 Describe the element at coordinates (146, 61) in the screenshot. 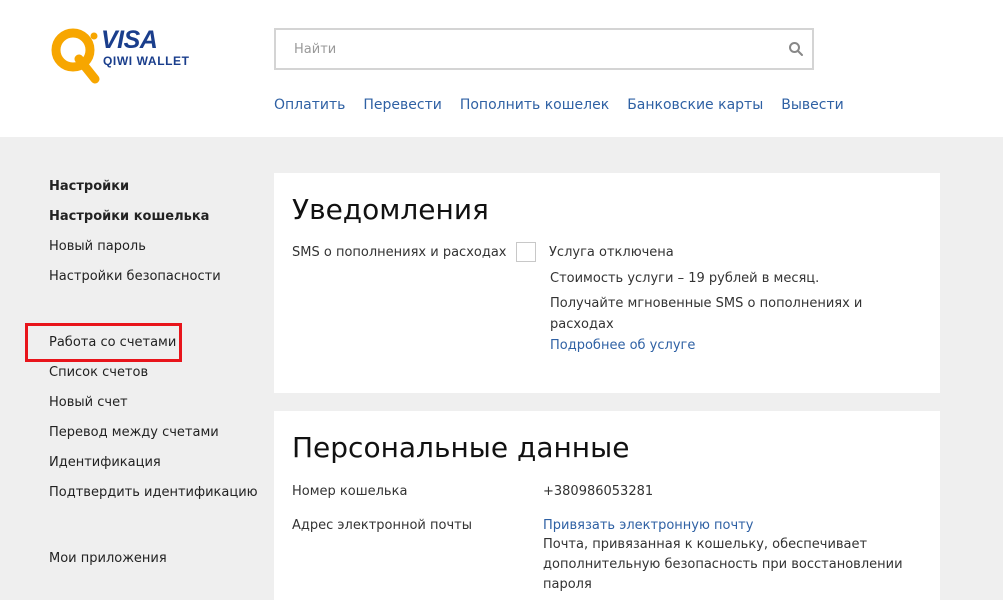

I see `logo-qiwi-text: QIWI WALLET` at that location.